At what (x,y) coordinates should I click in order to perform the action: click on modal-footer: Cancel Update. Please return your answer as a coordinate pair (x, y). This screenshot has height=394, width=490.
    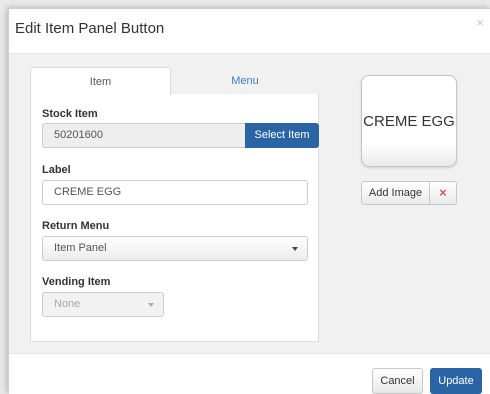
    Looking at the image, I should click on (249, 373).